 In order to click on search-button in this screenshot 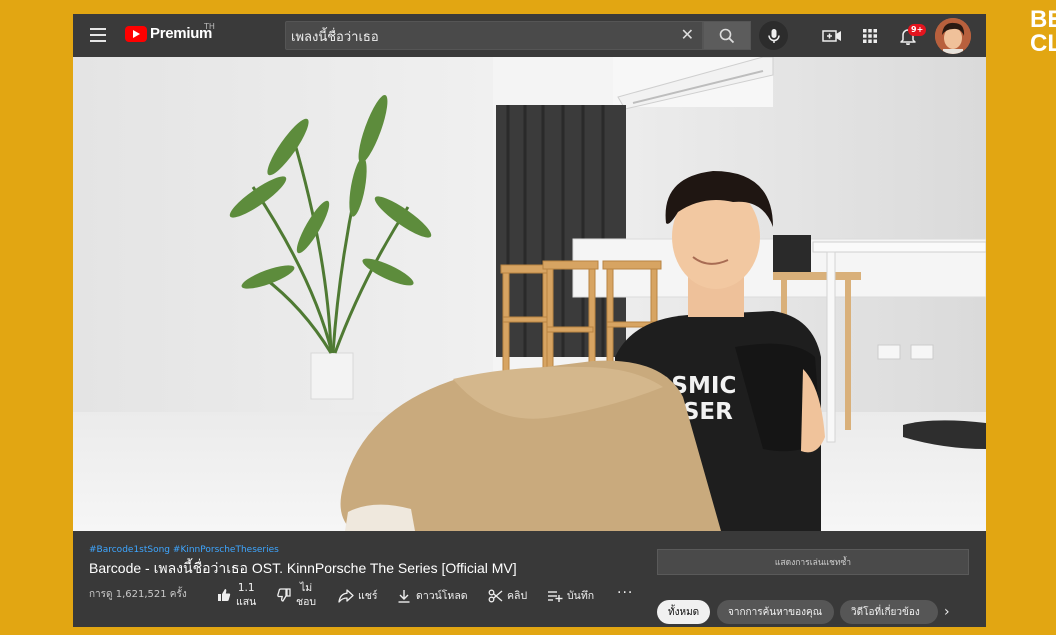, I will do `click(727, 35)`.